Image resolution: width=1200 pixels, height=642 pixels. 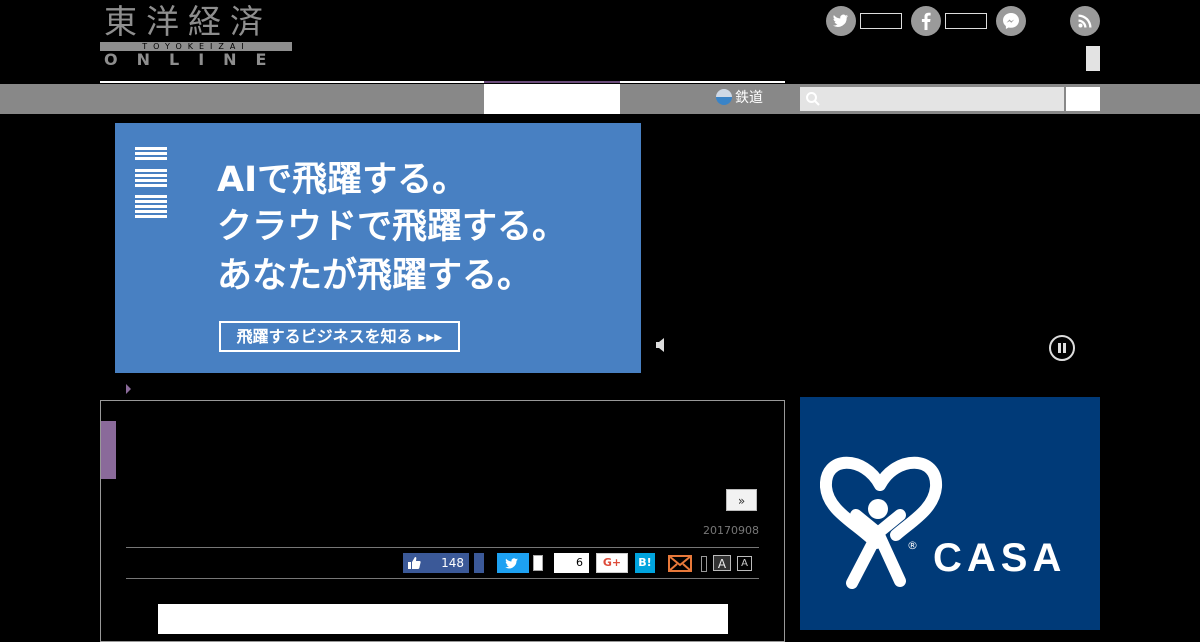 I want to click on search-button, so click(x=1083, y=99).